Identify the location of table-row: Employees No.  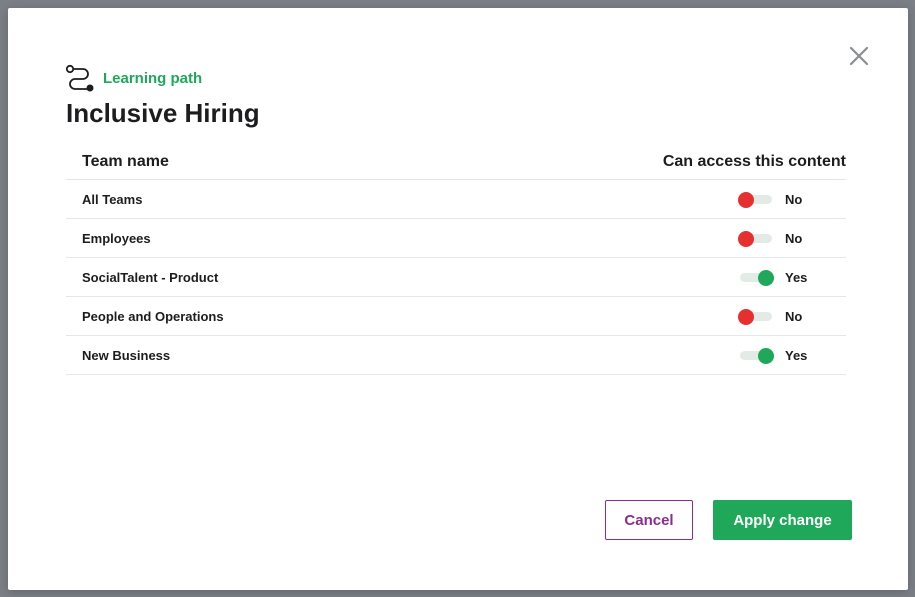
(456, 238).